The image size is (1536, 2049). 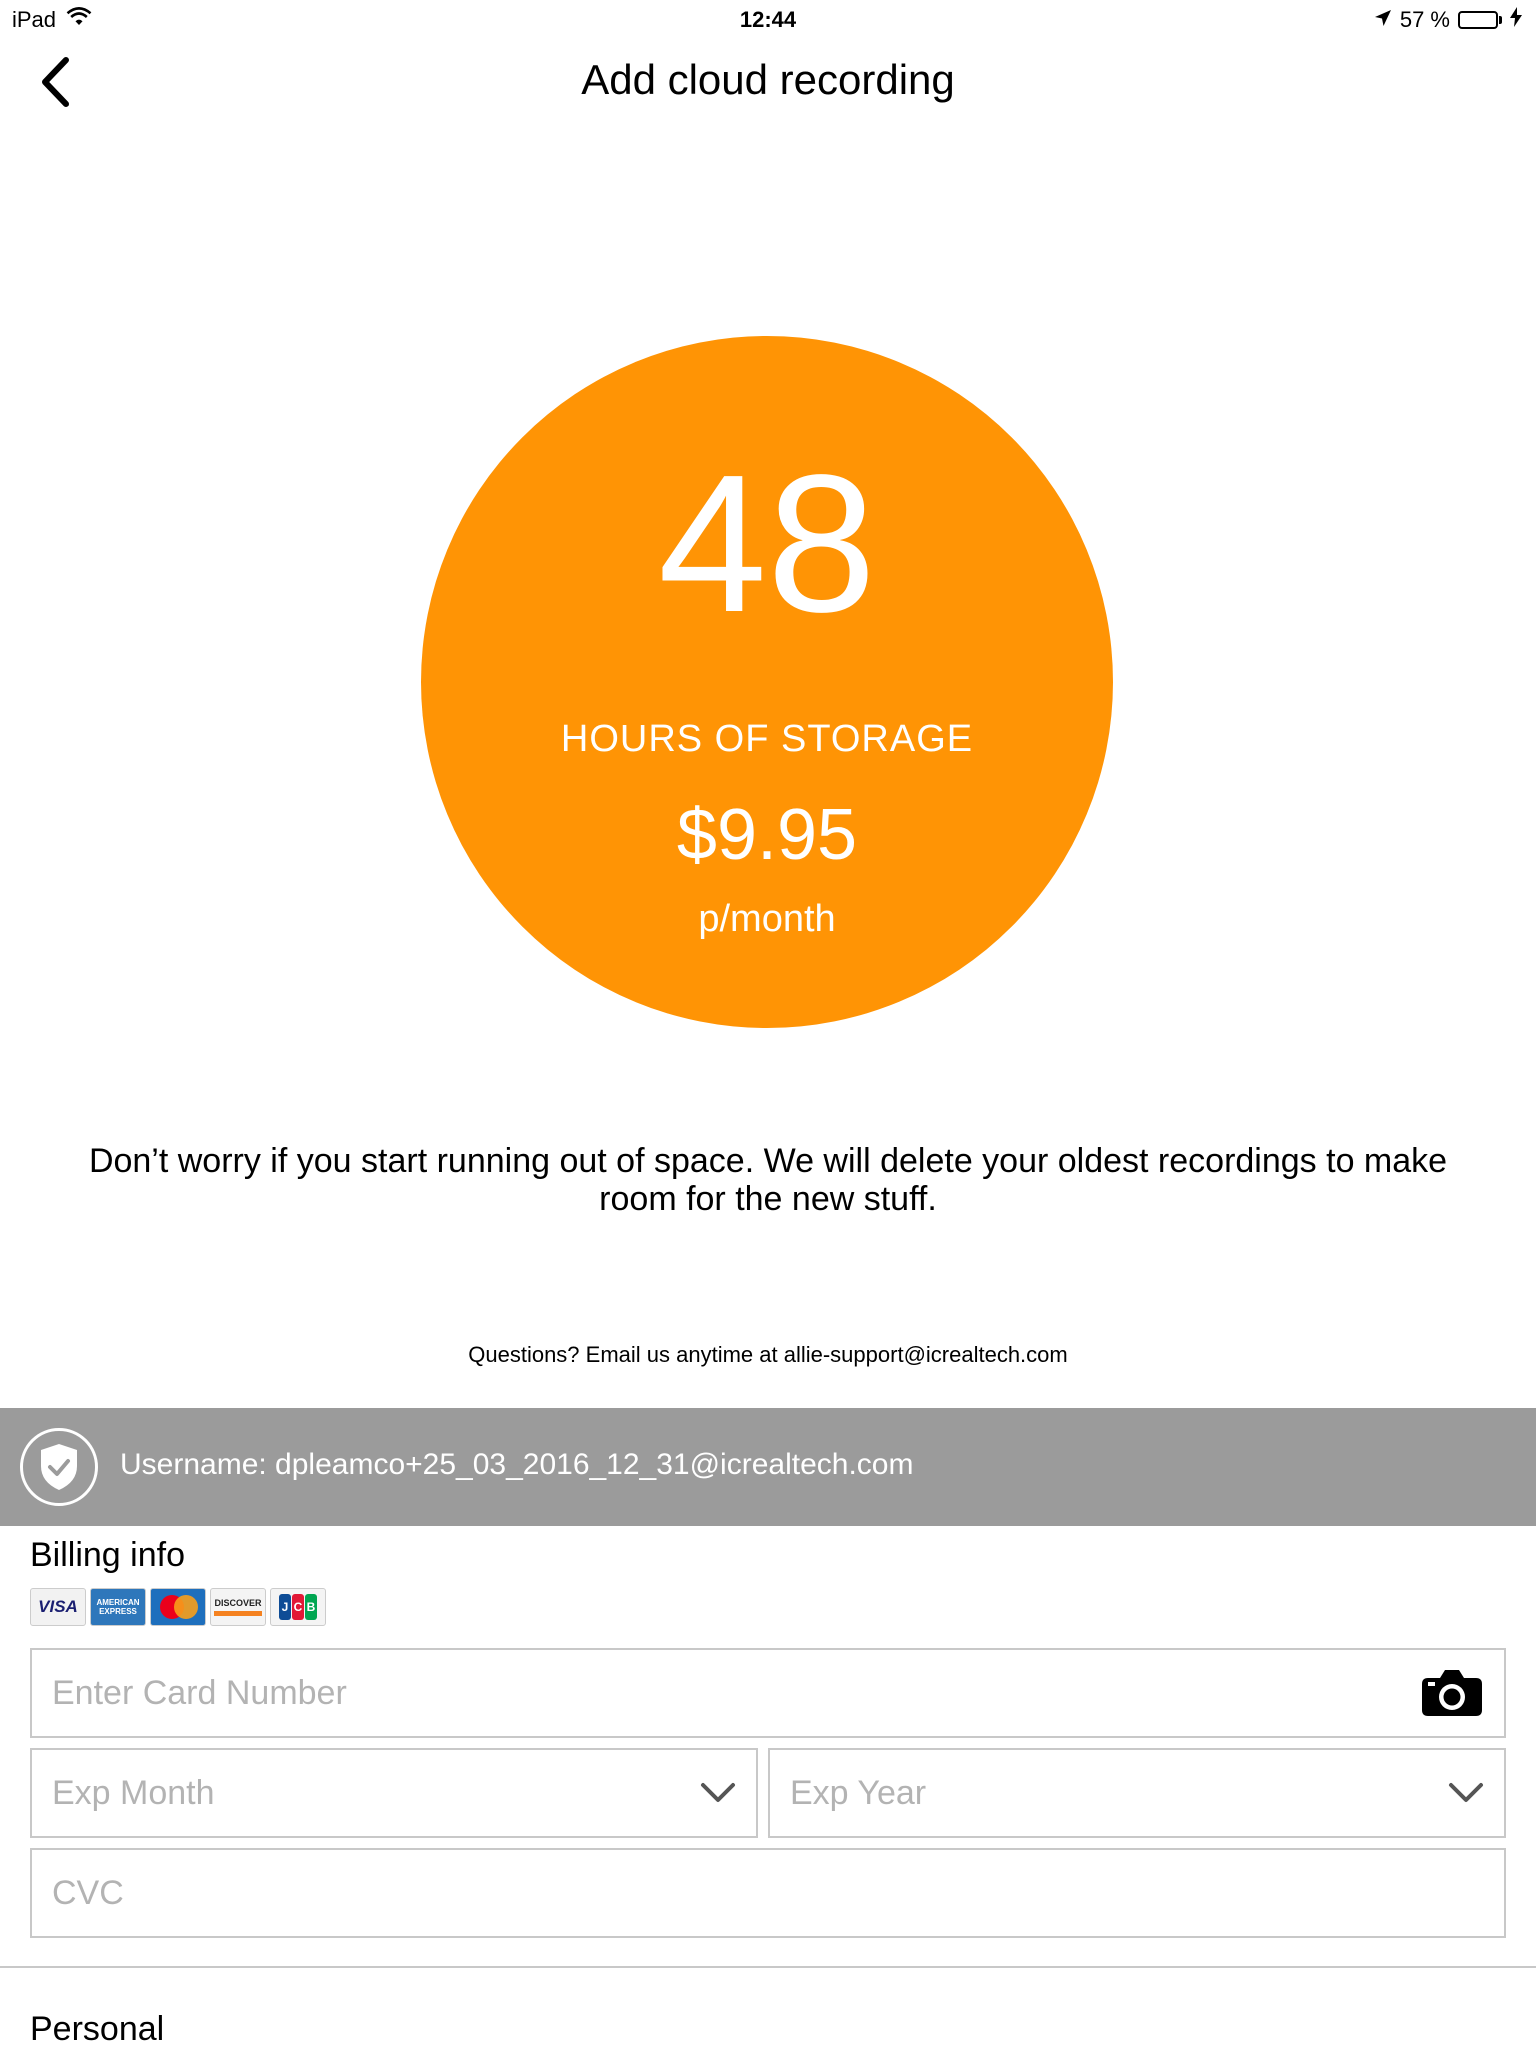 I want to click on jcb-letter-b: B, so click(x=311, y=1607).